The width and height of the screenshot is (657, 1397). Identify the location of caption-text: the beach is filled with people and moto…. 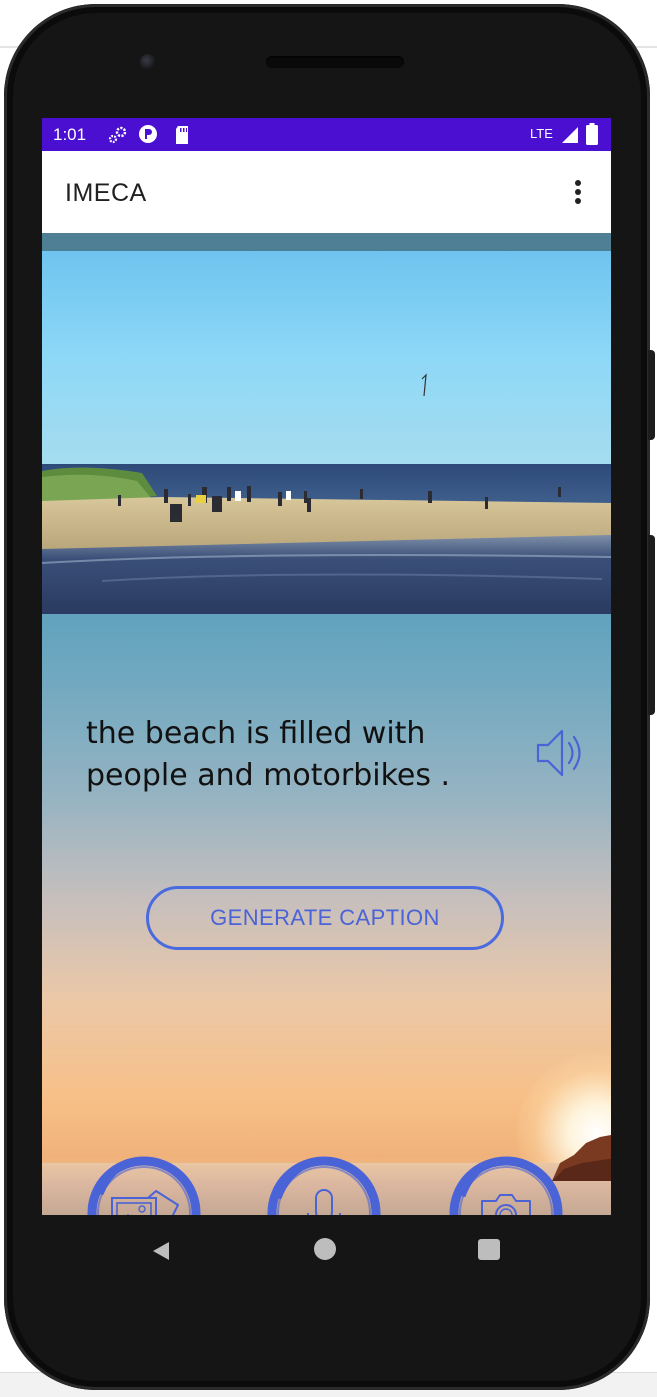
(268, 754).